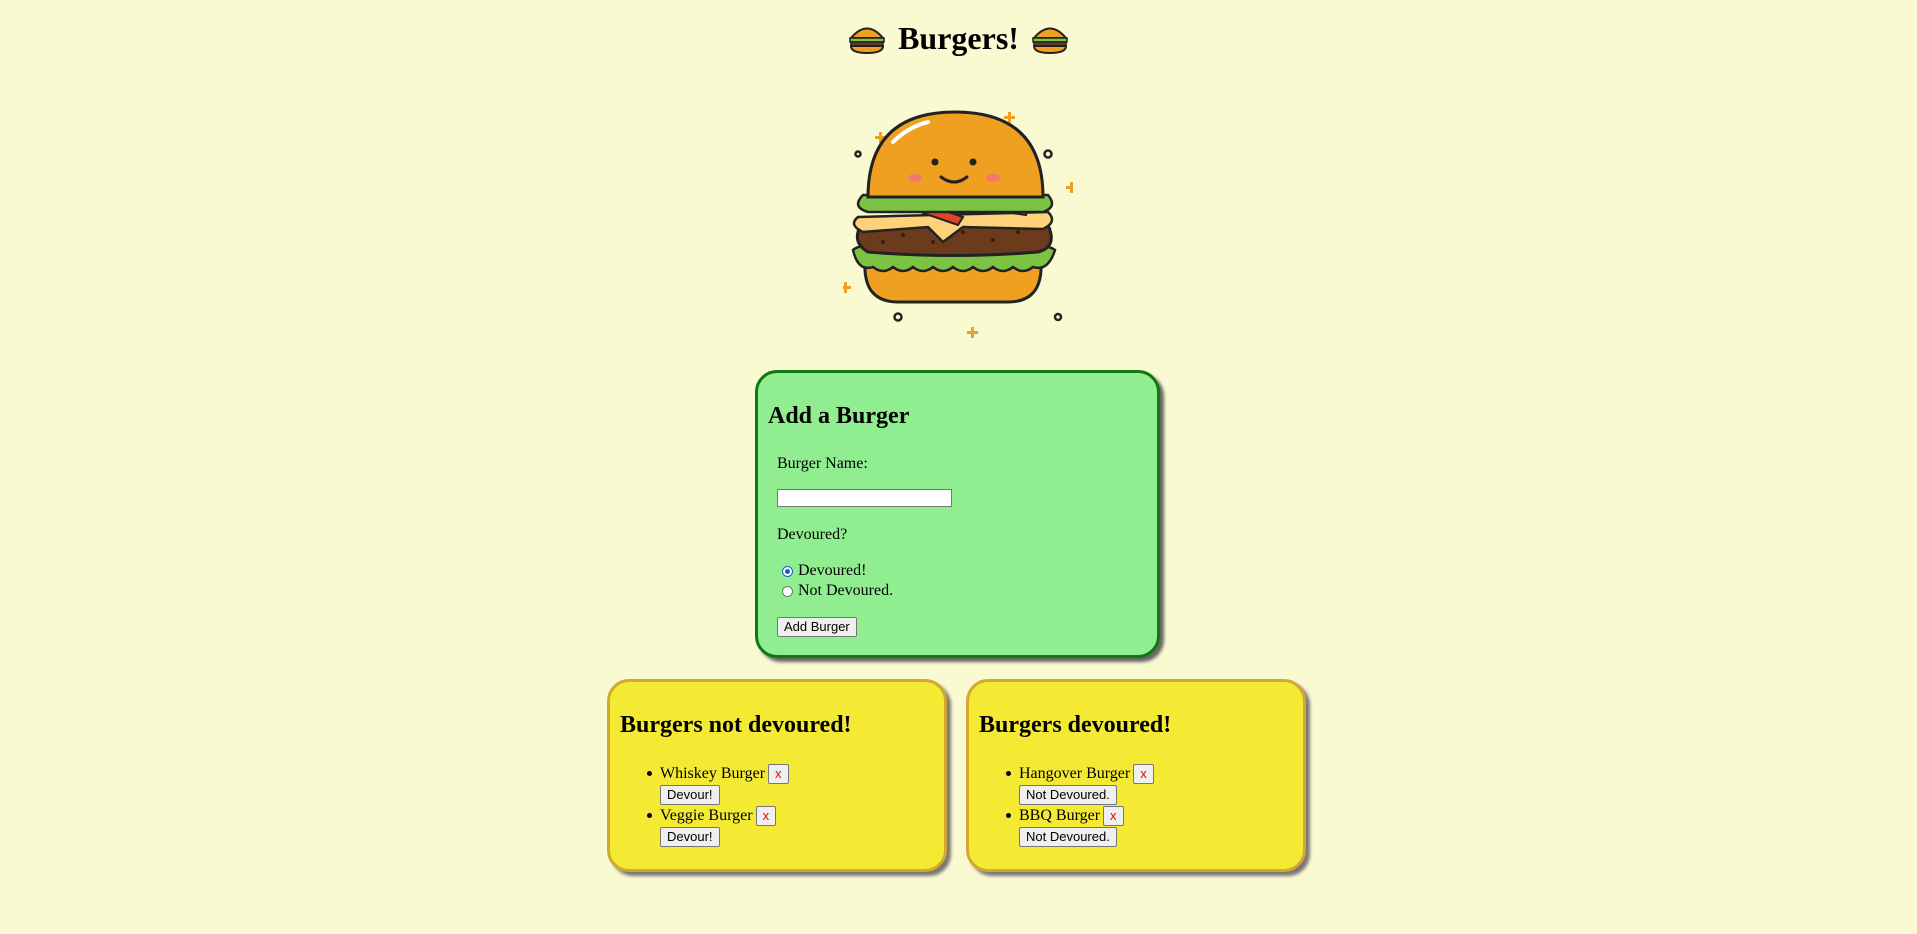  Describe the element at coordinates (1060, 815) in the screenshot. I see `burger-name: BBQ Burger` at that location.